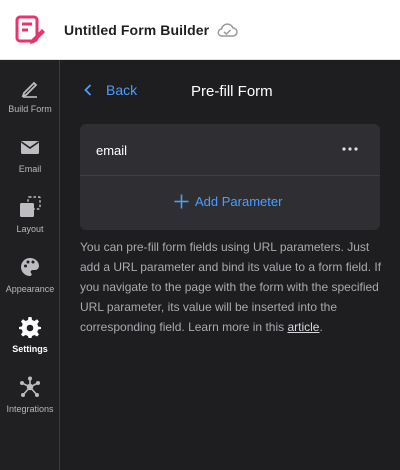 This screenshot has width=400, height=470. Describe the element at coordinates (30, 386) in the screenshot. I see `integrations-icon` at that location.